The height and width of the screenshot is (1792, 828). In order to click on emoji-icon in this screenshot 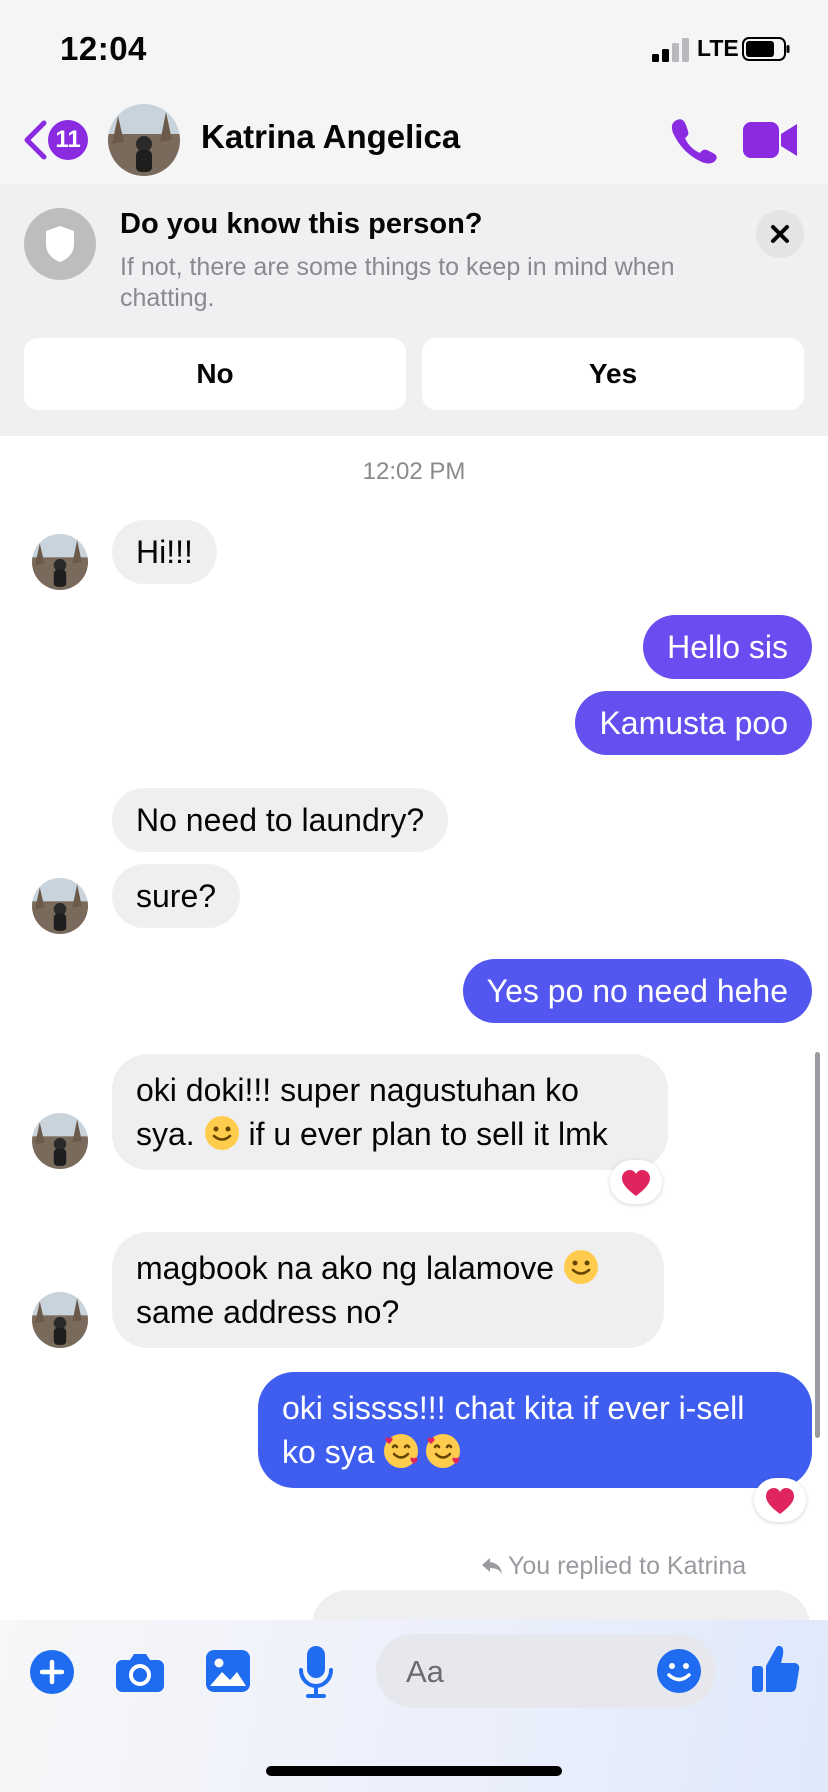, I will do `click(679, 1671)`.